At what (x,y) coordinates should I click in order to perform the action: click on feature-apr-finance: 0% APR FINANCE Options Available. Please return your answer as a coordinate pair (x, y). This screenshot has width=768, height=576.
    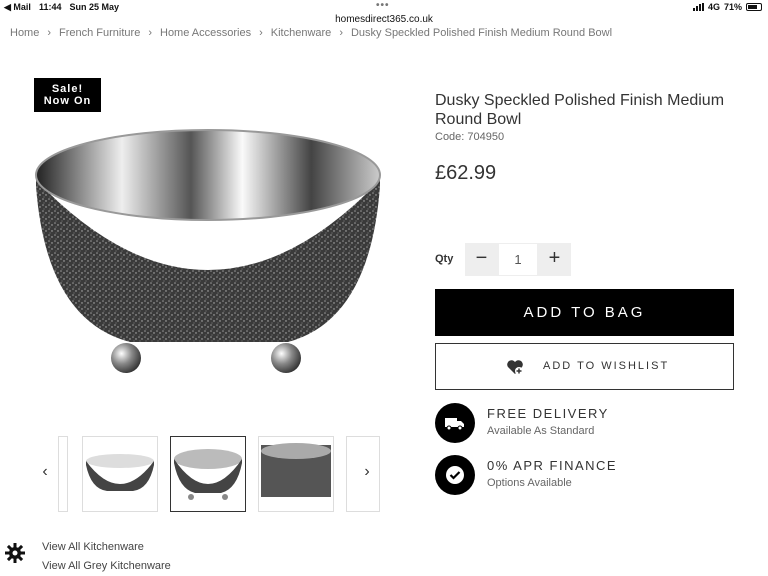
    Looking at the image, I should click on (585, 475).